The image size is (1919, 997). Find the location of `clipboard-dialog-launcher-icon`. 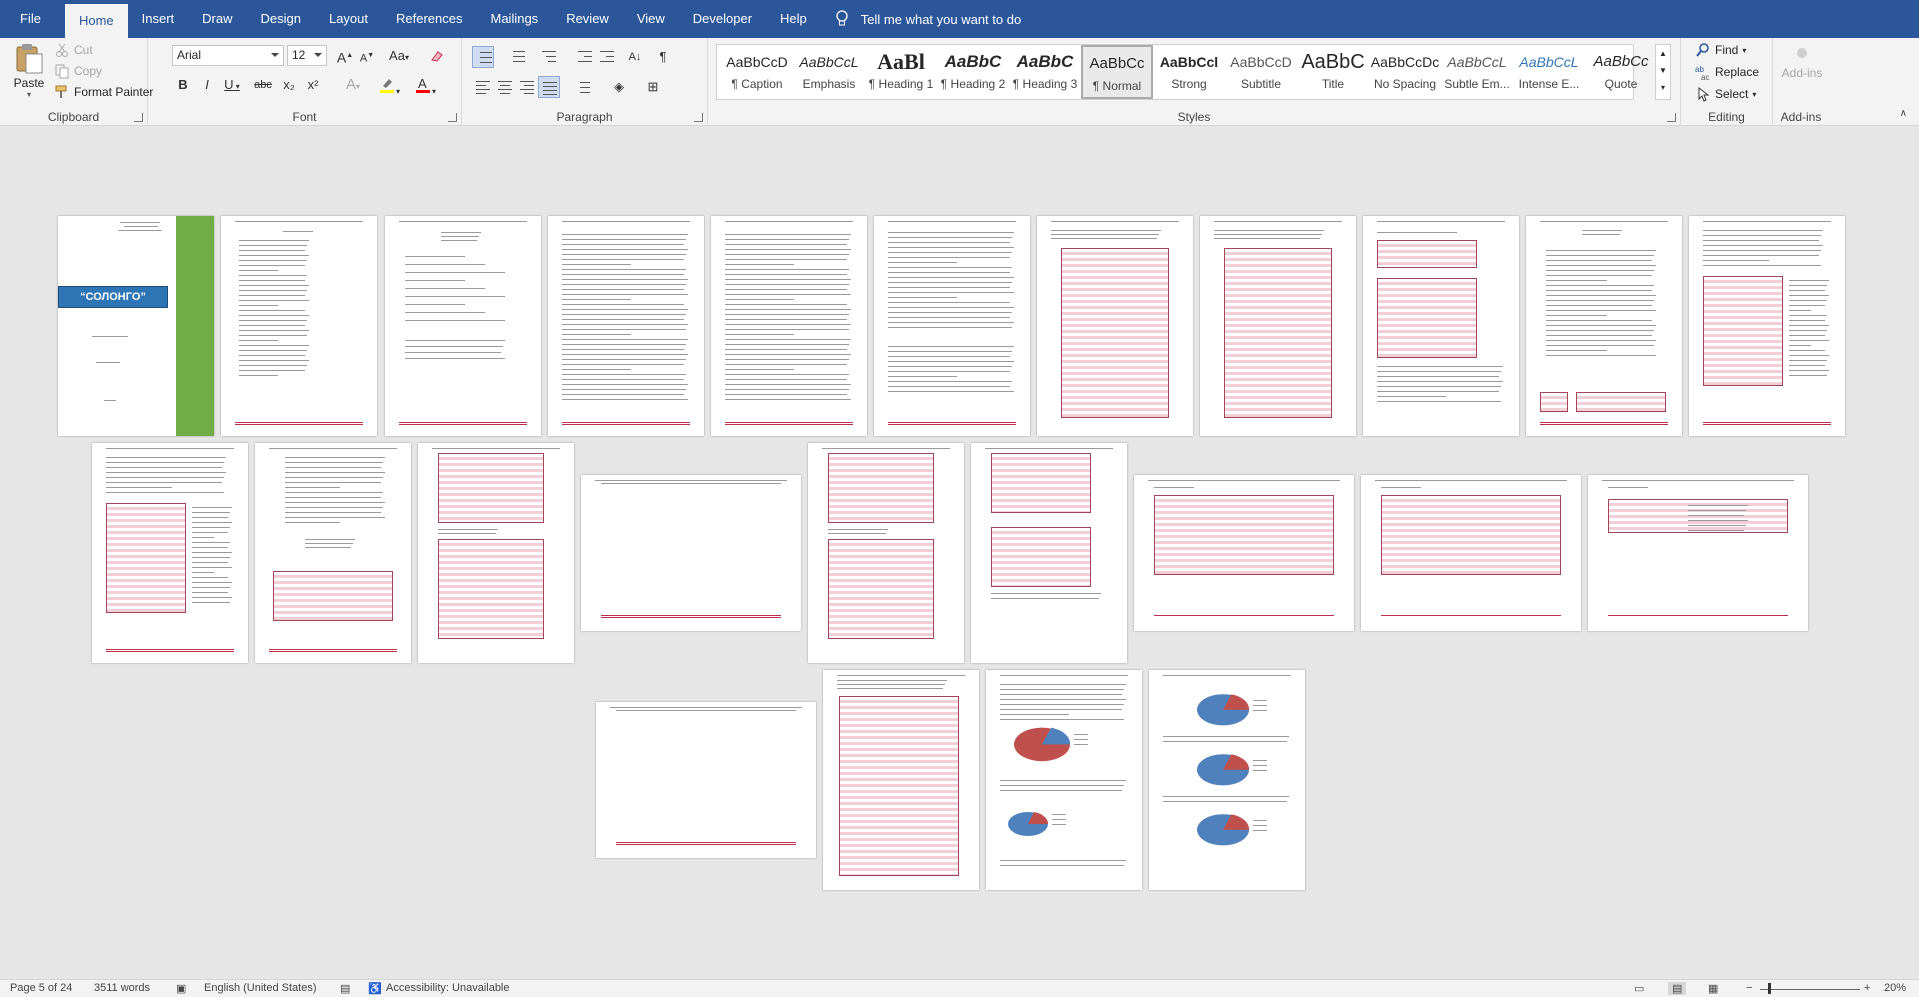

clipboard-dialog-launcher-icon is located at coordinates (138, 117).